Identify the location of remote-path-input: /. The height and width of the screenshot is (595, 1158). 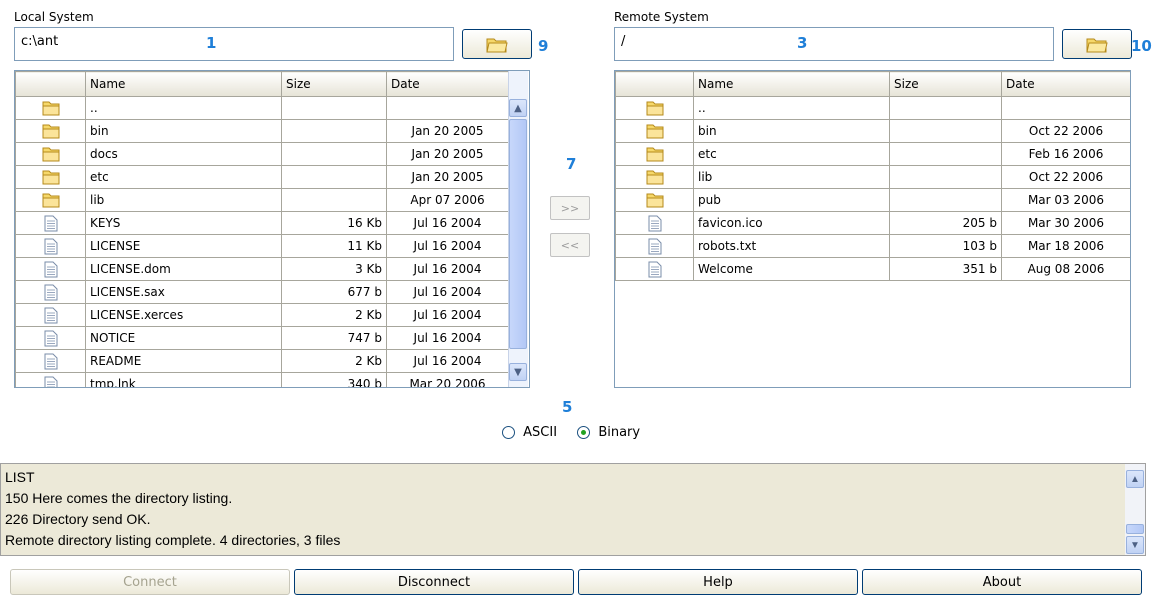
(834, 44).